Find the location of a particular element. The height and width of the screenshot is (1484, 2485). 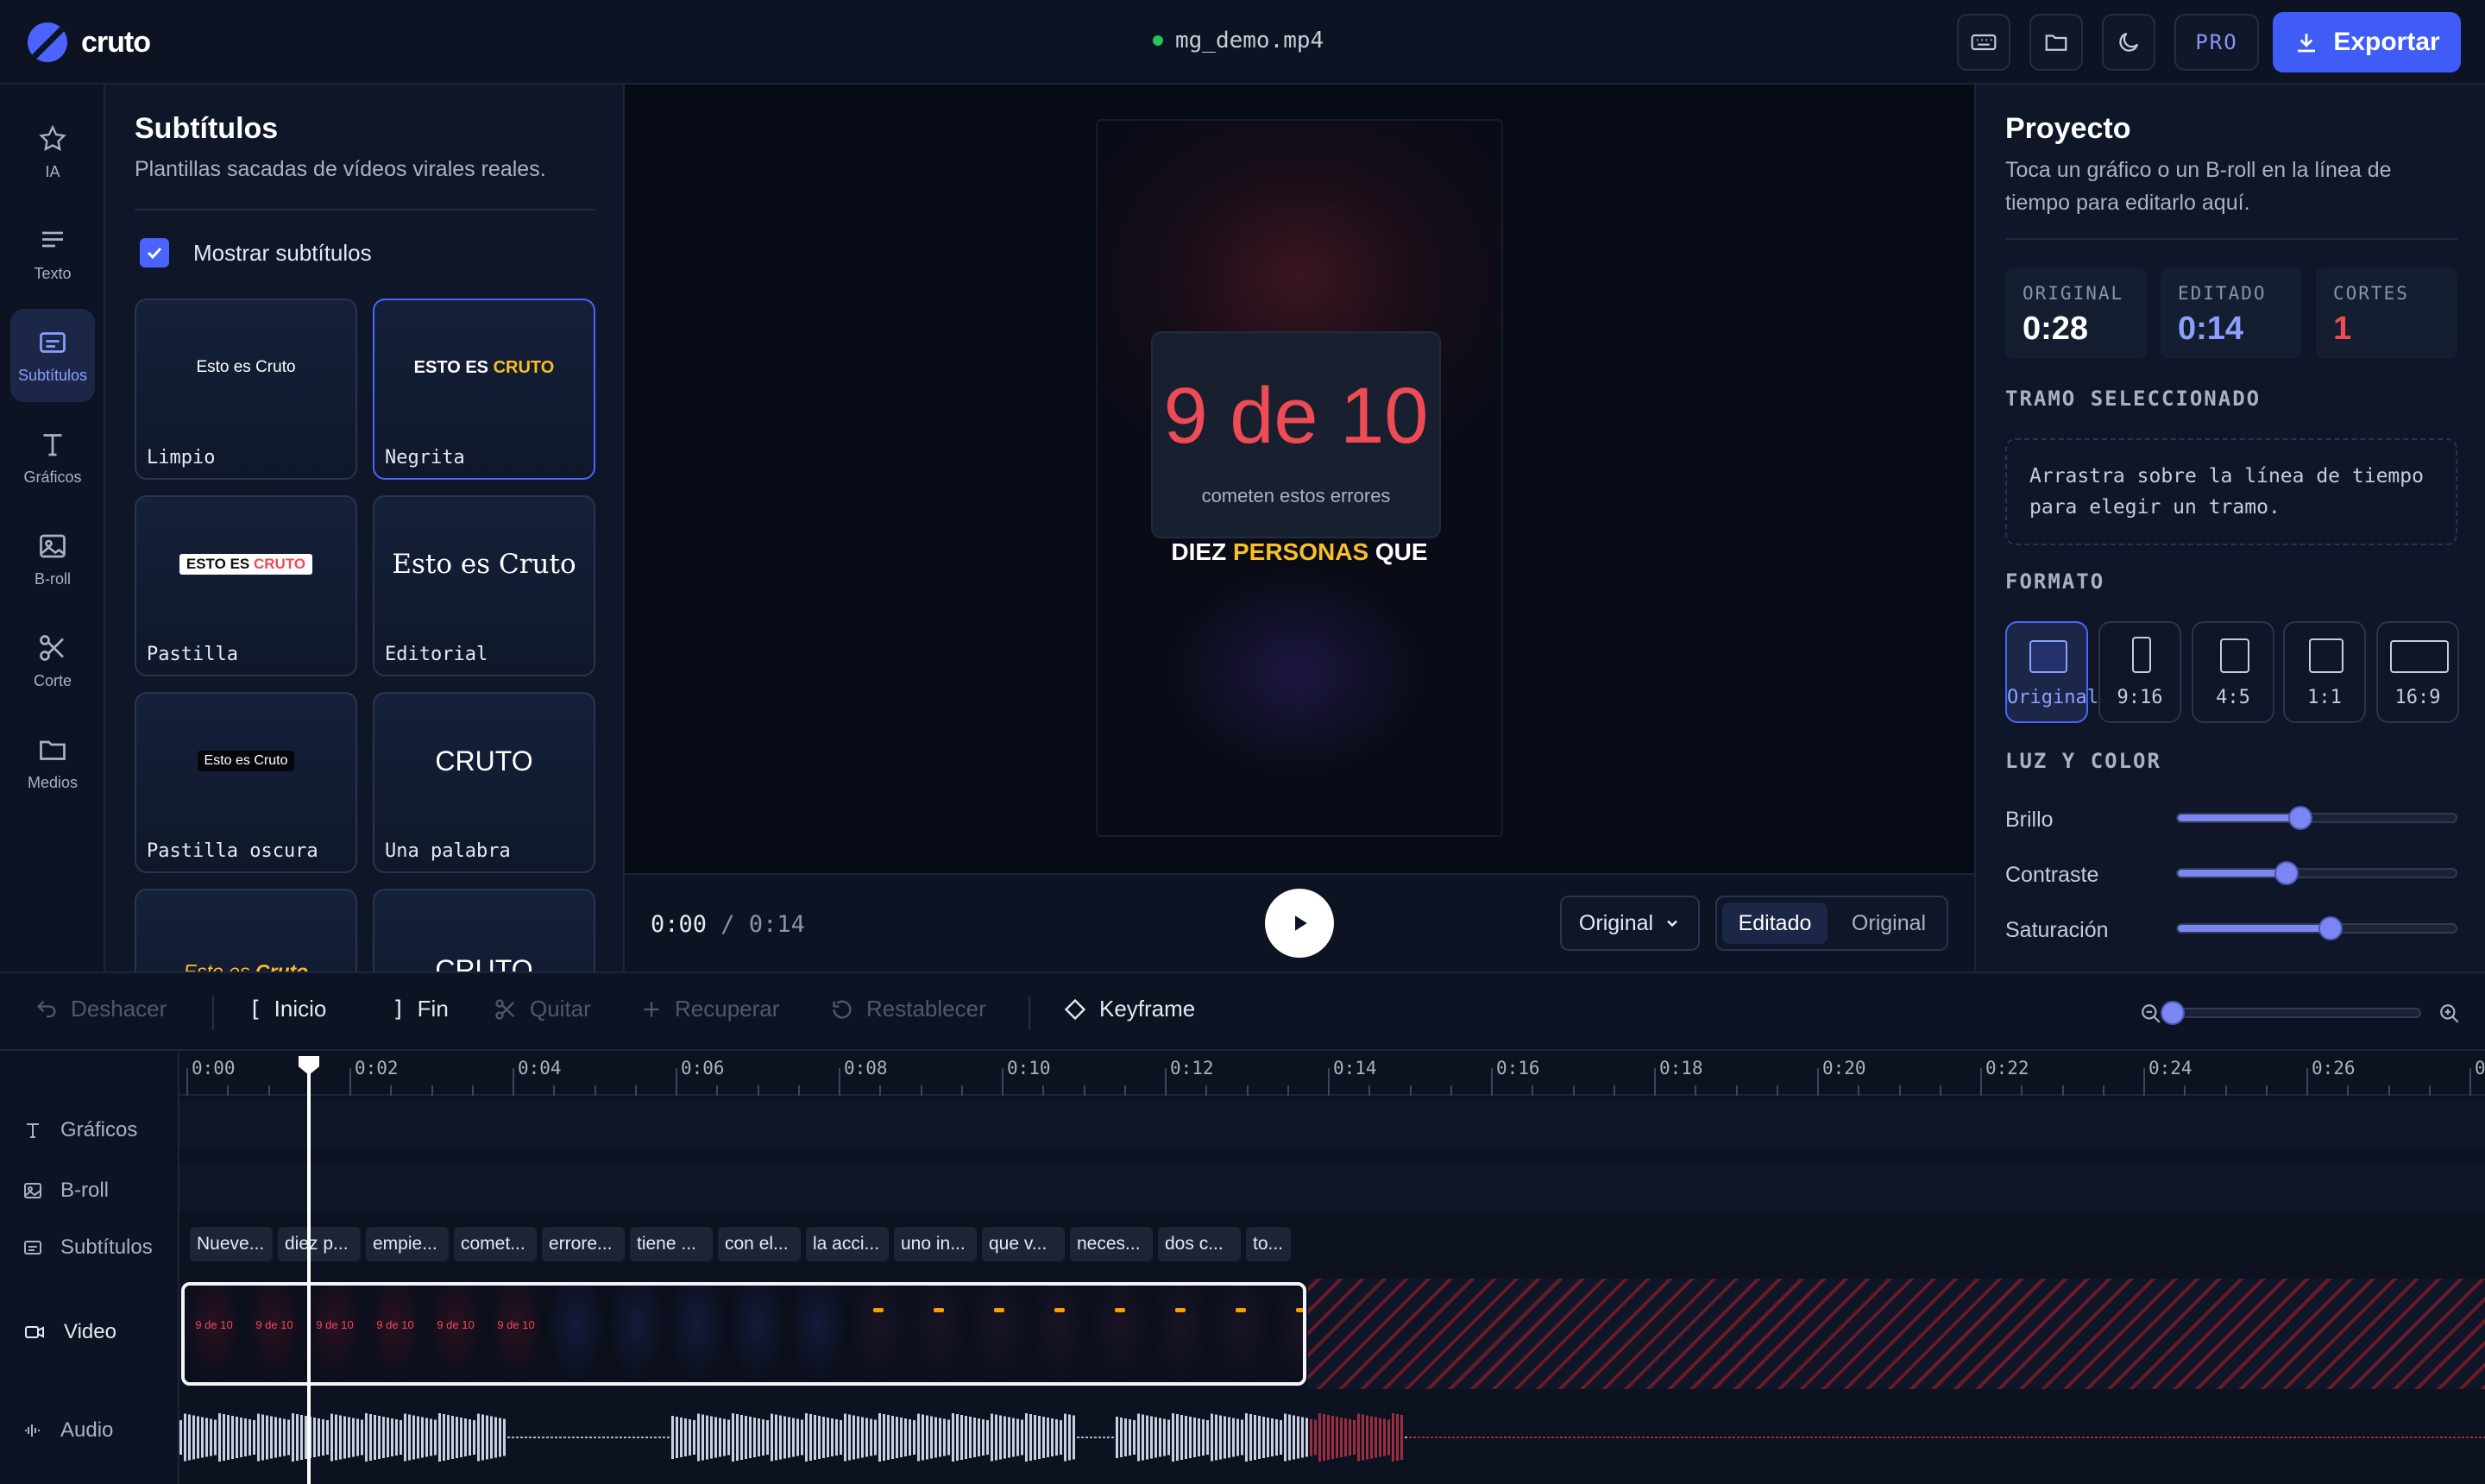

format-option-4-5: 4:5 is located at coordinates (2233, 672).